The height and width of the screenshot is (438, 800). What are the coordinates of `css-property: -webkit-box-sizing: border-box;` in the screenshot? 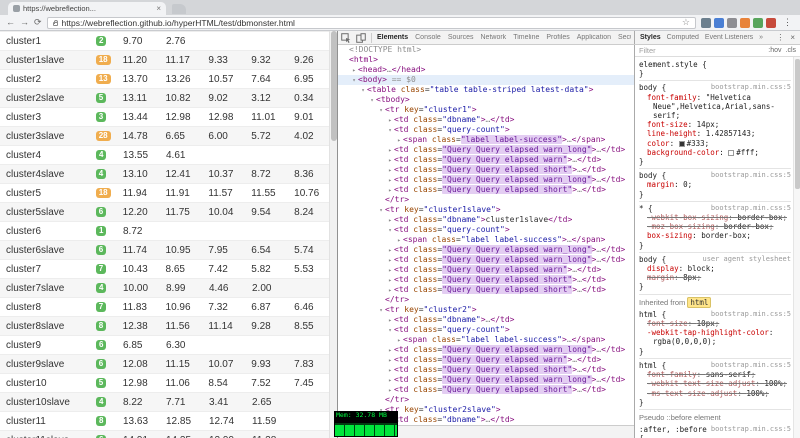 It's located at (715, 217).